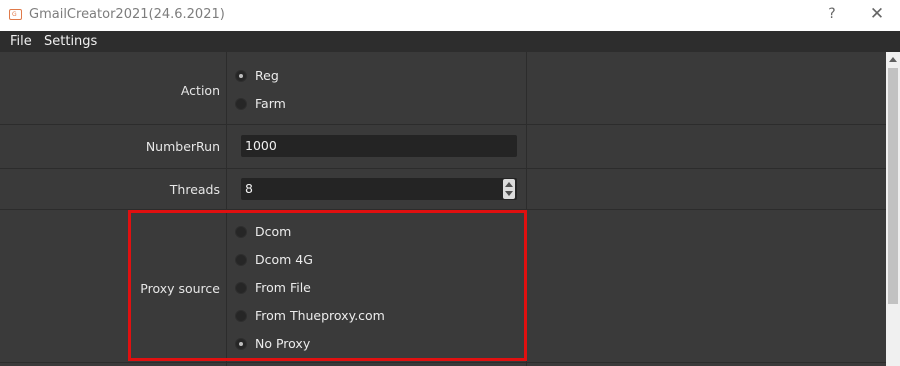 This screenshot has width=900, height=366. What do you see at coordinates (877, 14) in the screenshot?
I see `close-button: ✕` at bounding box center [877, 14].